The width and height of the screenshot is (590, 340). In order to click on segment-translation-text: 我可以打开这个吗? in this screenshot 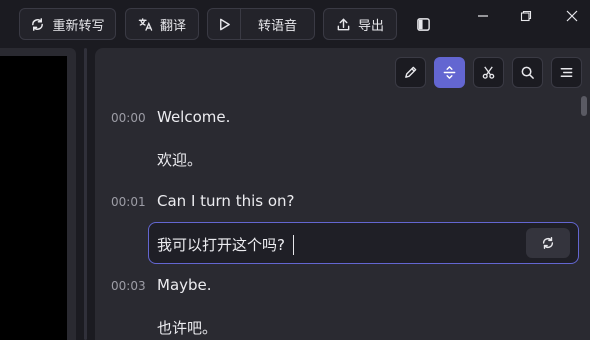, I will do `click(221, 245)`.